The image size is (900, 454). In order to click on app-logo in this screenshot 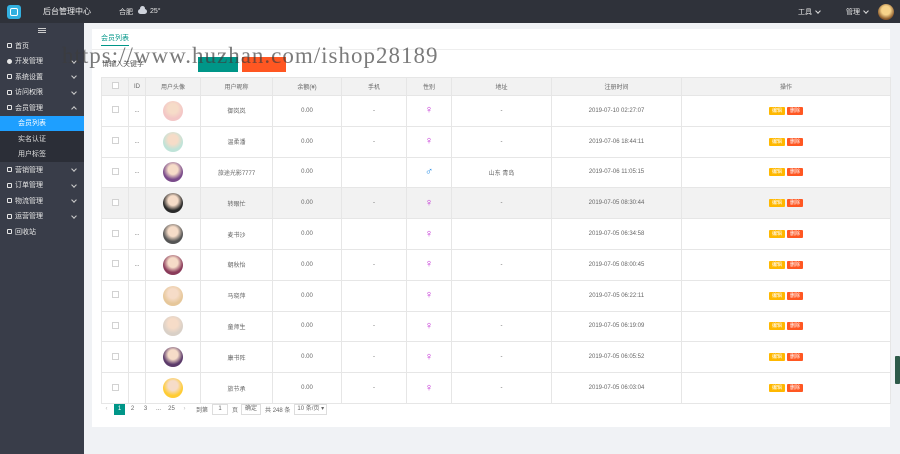, I will do `click(14, 11)`.